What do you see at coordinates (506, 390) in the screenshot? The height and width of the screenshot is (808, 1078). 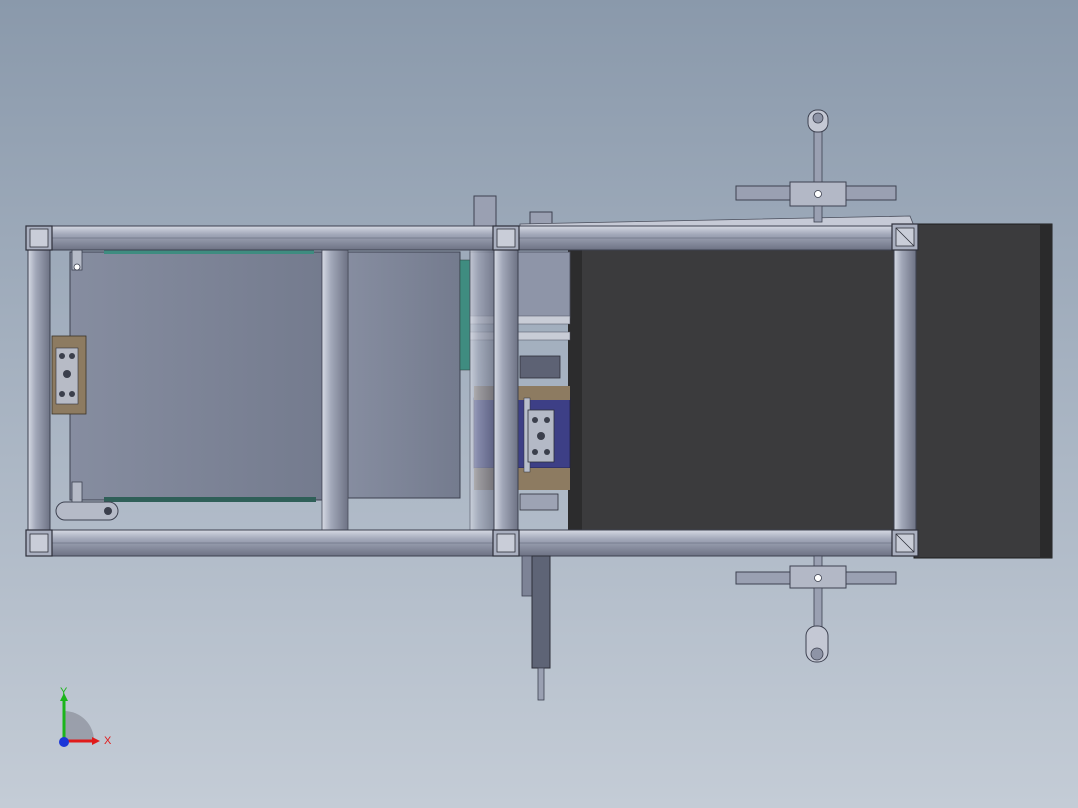 I see `frame-post-middle` at bounding box center [506, 390].